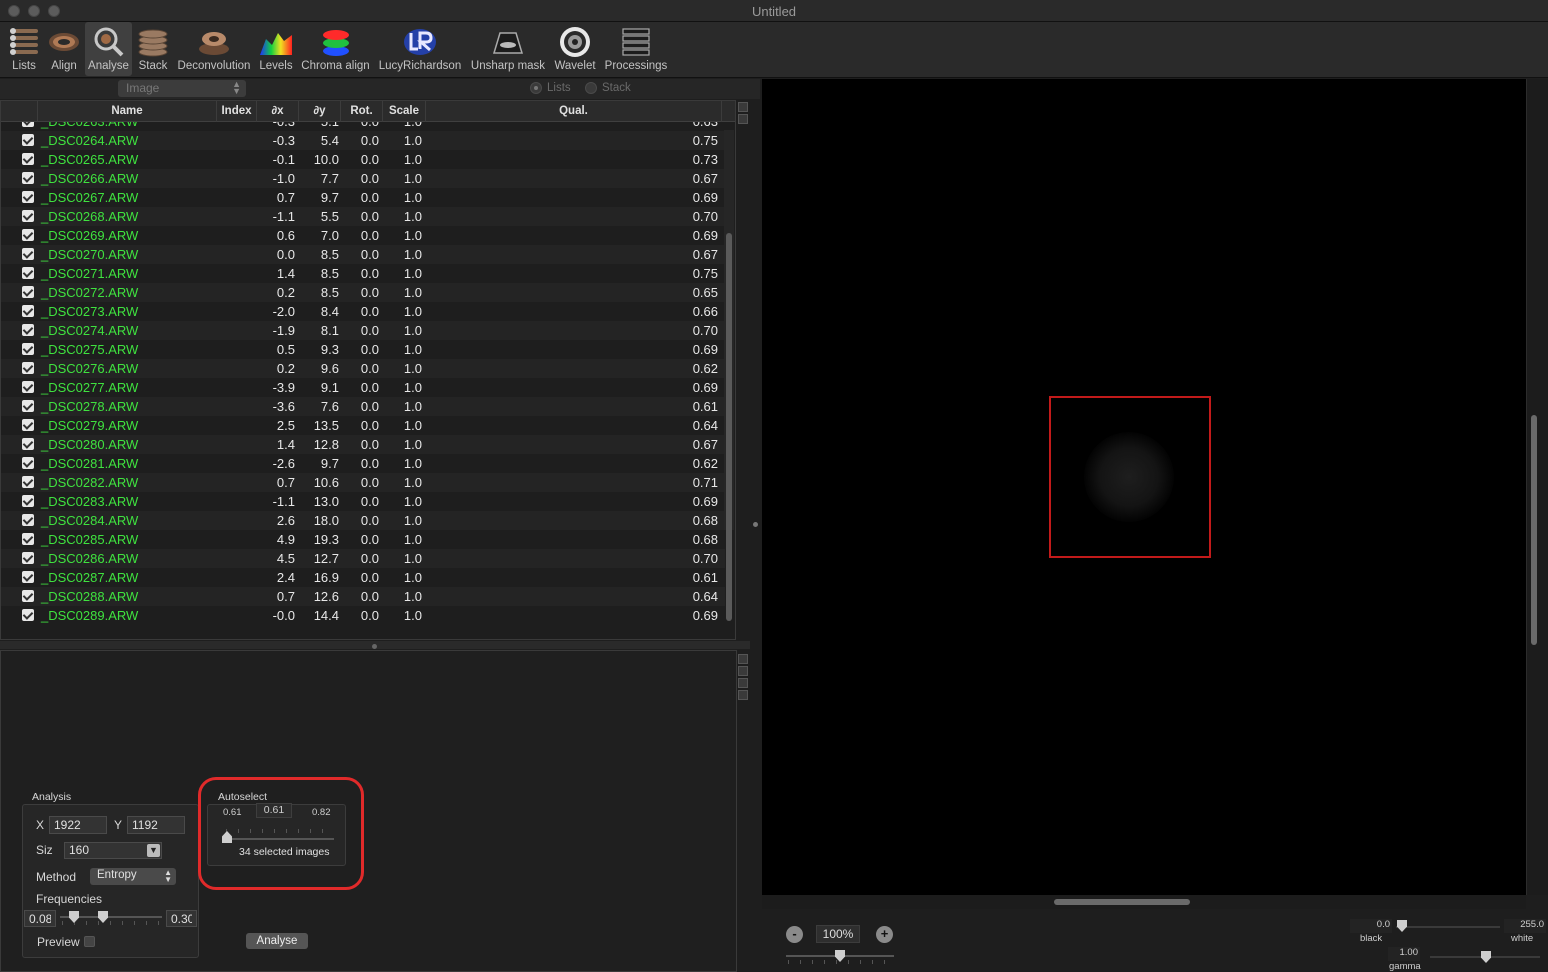  Describe the element at coordinates (363, 330) in the screenshot. I see `table-row: _DSC0274.ARW -1.9 8.1 0.0 1.0 0.70` at that location.